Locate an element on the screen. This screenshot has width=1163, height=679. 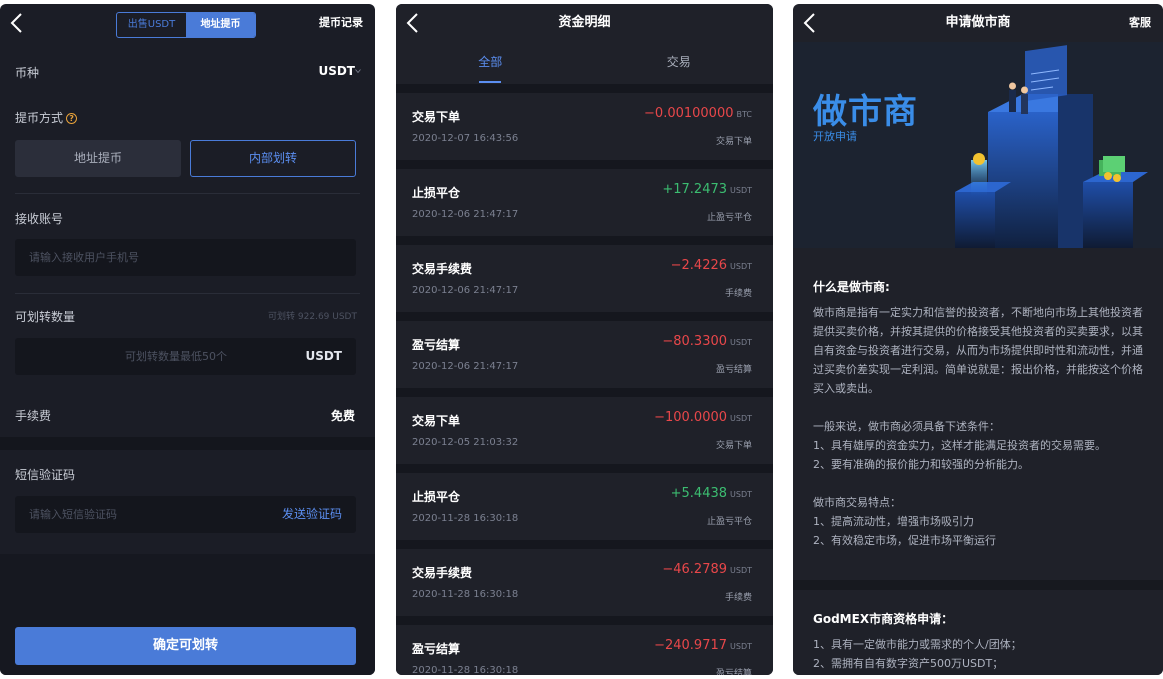
segment-address-withdraw: 地址提币 is located at coordinates (220, 25).